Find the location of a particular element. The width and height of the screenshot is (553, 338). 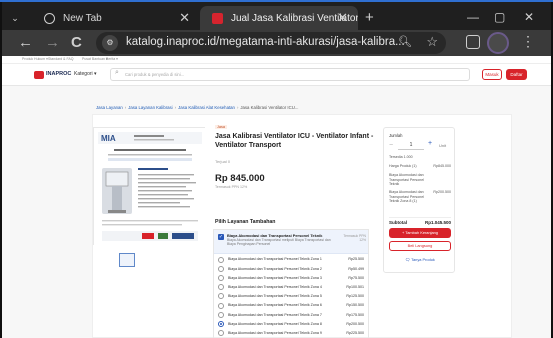

quantity-decrement-button: − is located at coordinates (391, 145).